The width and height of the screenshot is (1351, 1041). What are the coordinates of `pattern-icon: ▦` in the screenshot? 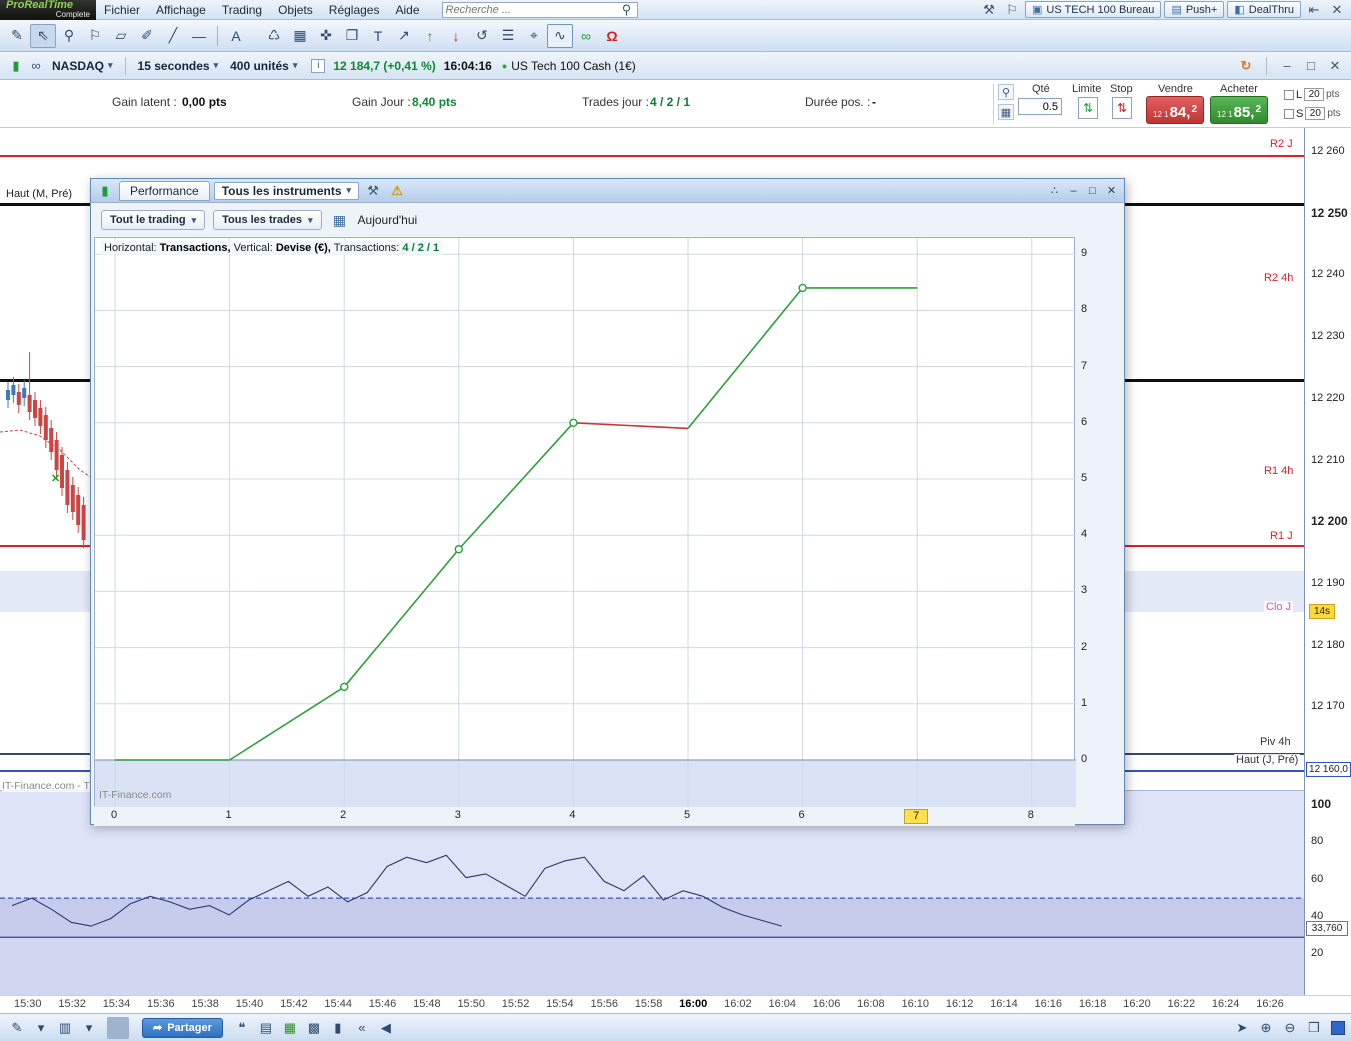 It's located at (300, 36).